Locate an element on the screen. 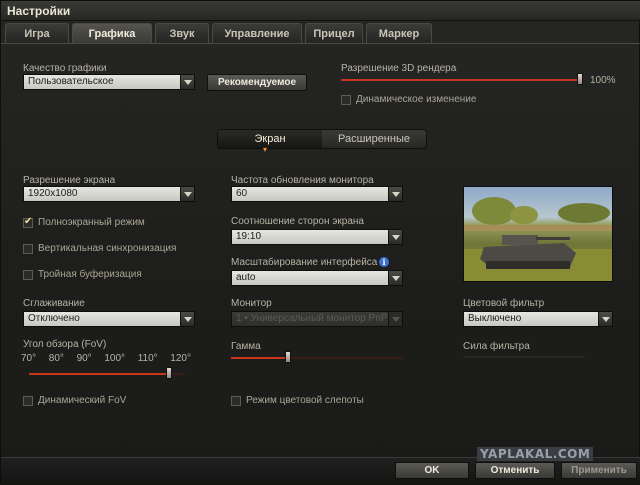 The image size is (640, 485). recommended-button: Рекомендуемое is located at coordinates (257, 82).